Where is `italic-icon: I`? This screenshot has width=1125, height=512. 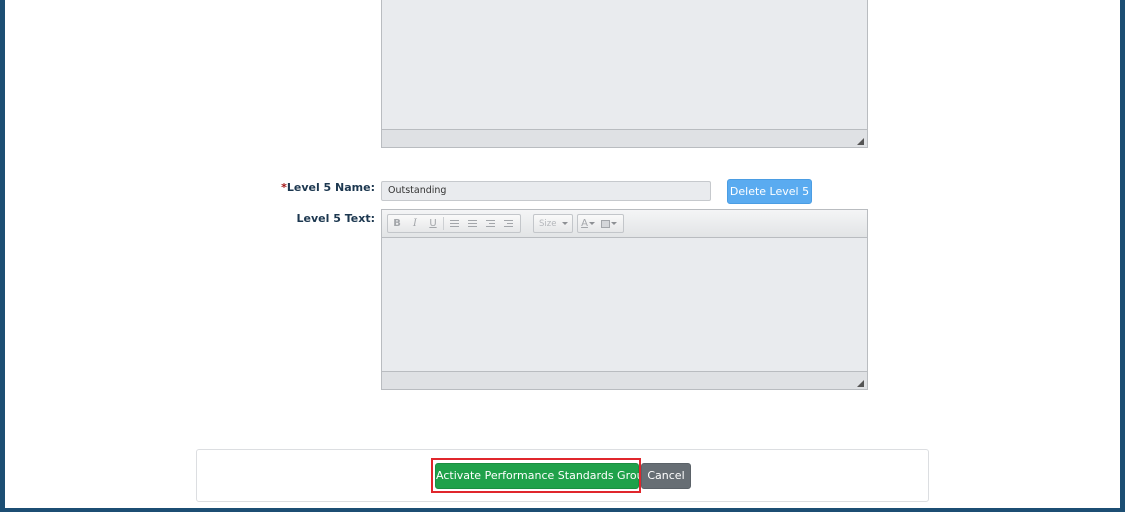
italic-icon: I is located at coordinates (415, 223).